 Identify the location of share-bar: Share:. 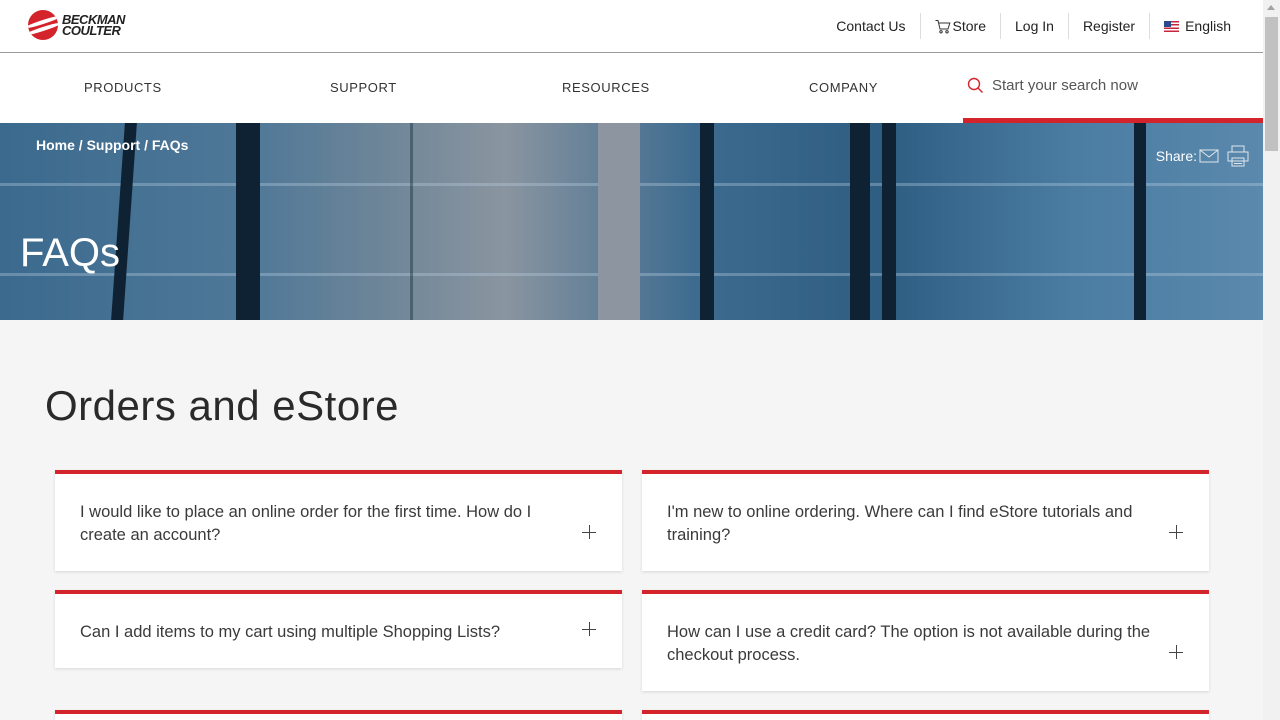
(1202, 156).